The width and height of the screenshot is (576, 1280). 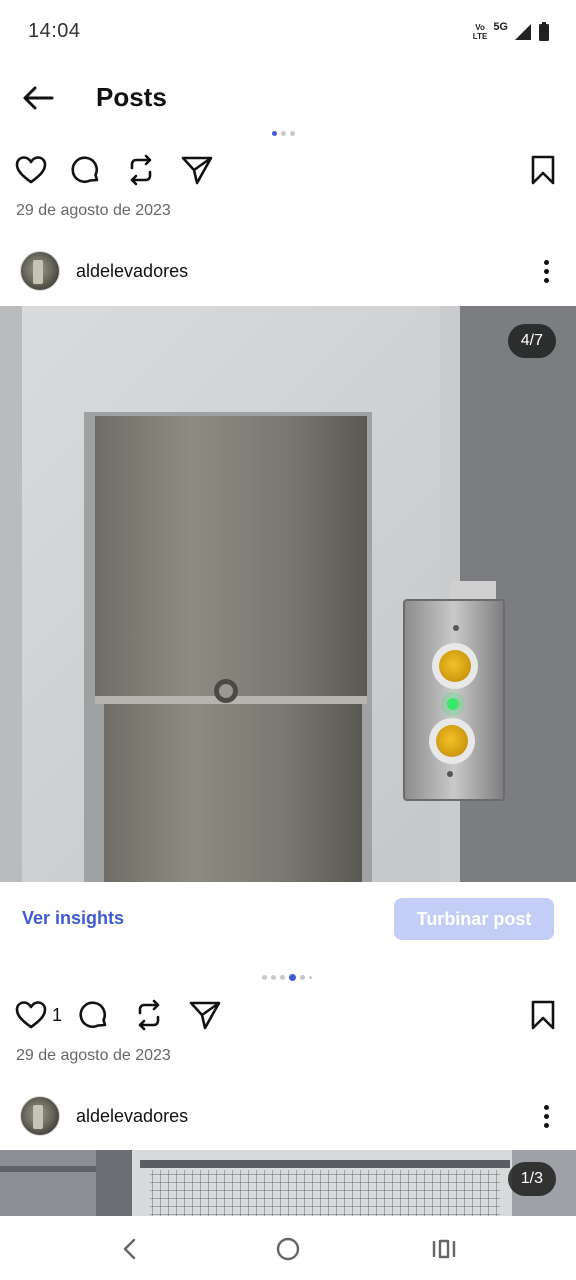 What do you see at coordinates (288, 32) in the screenshot?
I see `status-bar: 14:04 Vo LTE 5G` at bounding box center [288, 32].